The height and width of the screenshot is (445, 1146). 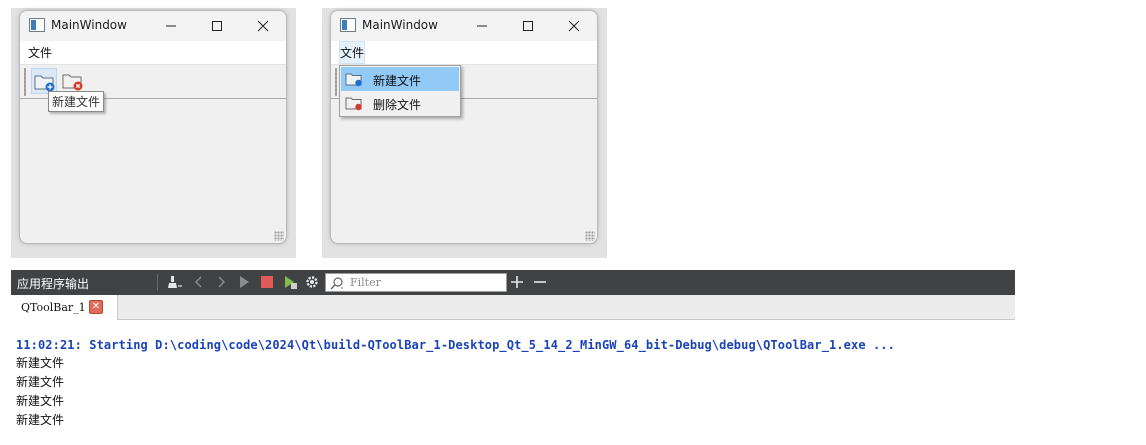 I want to click on output-pane-title: 应用程序输出, so click(x=53, y=284).